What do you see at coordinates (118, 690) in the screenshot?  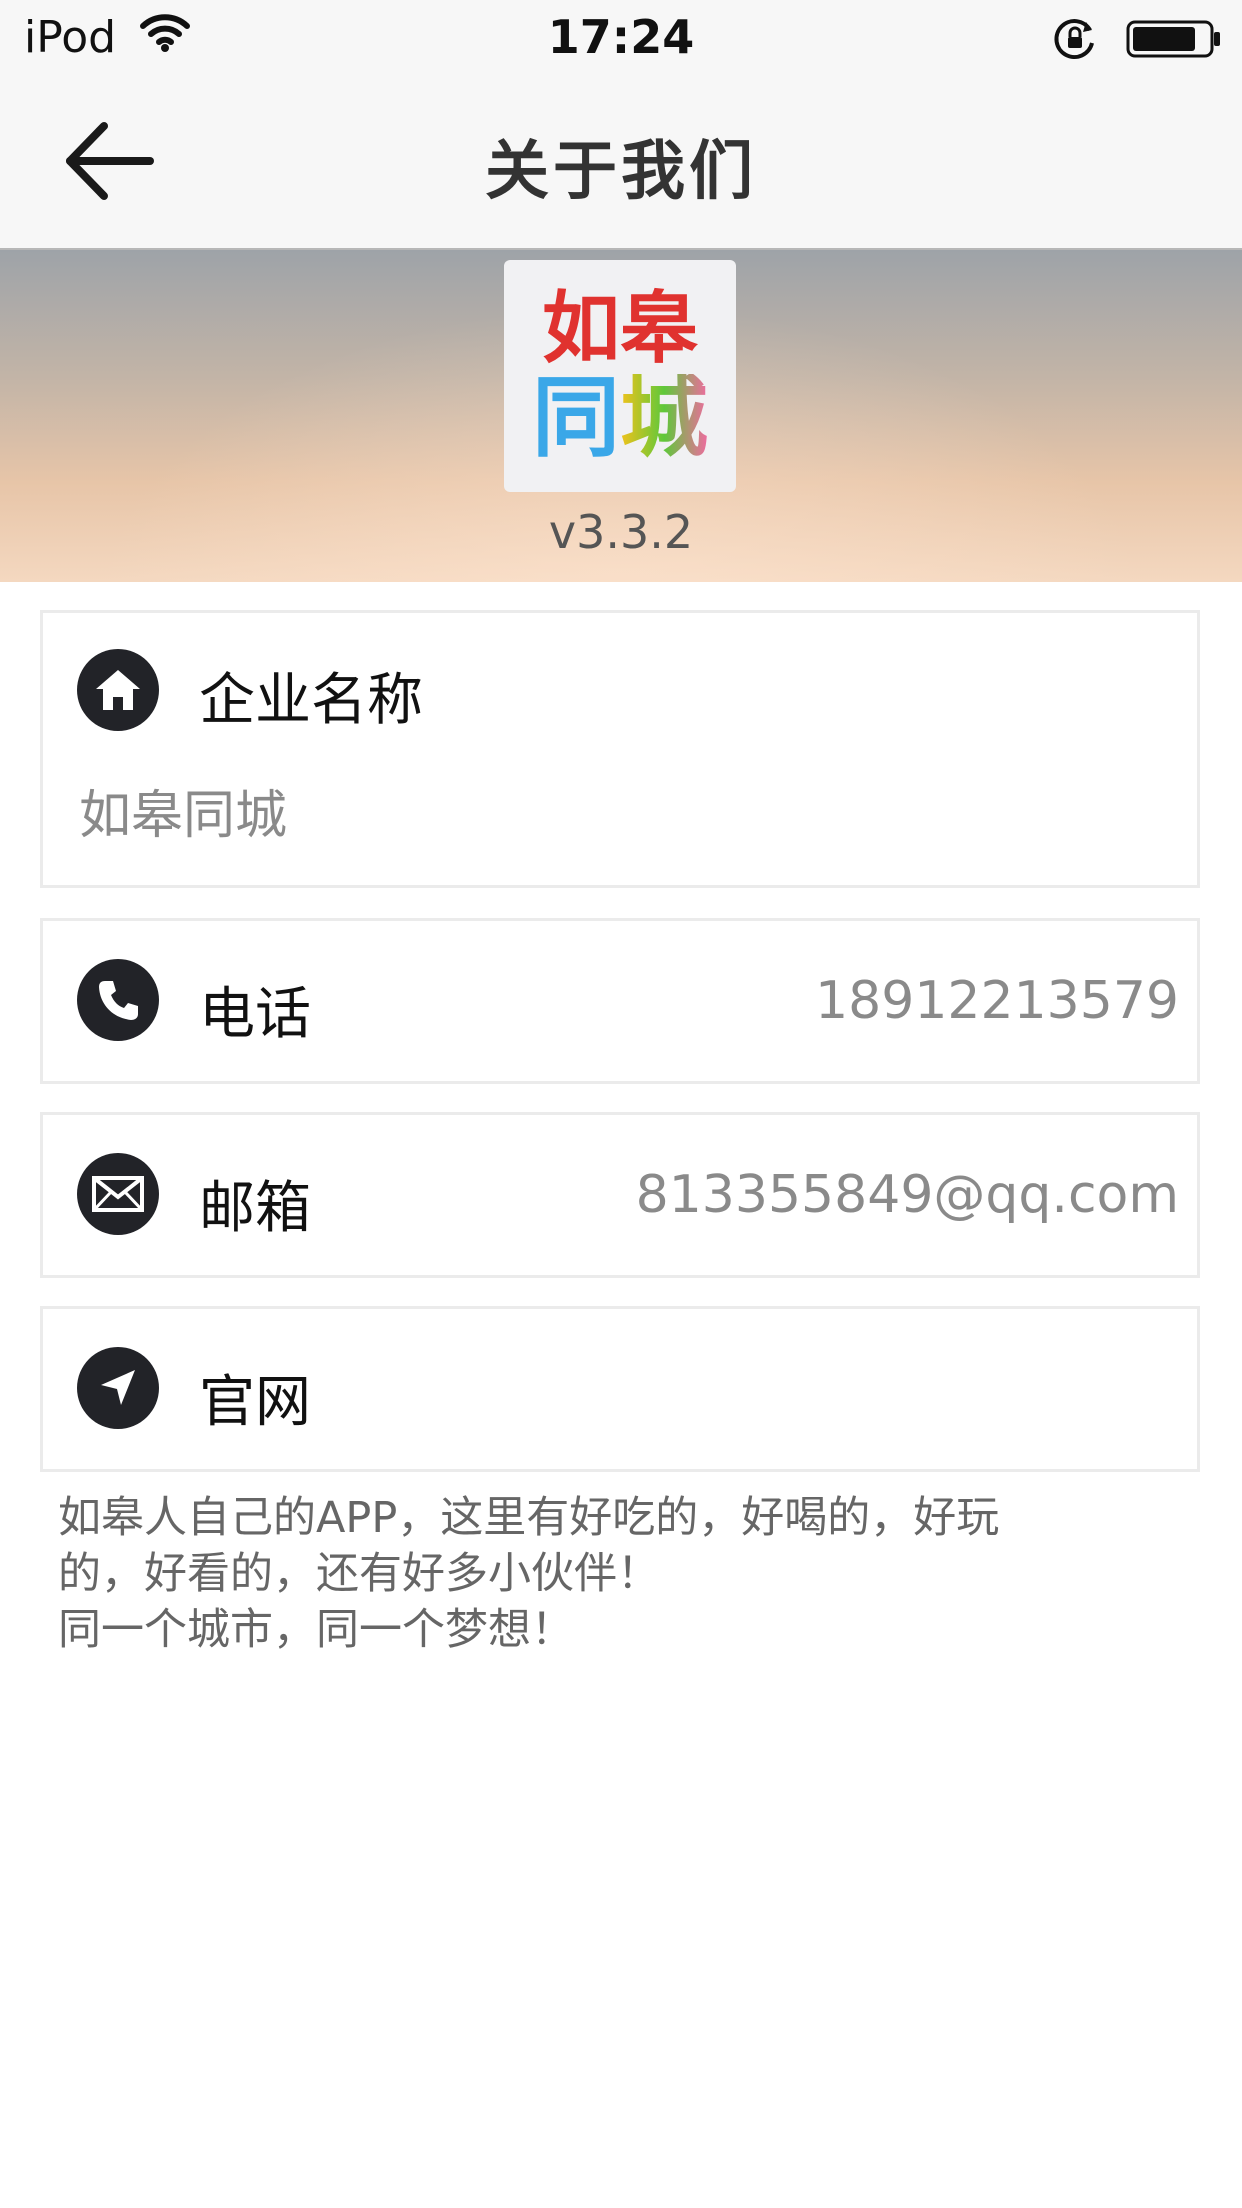 I see `home-icon` at bounding box center [118, 690].